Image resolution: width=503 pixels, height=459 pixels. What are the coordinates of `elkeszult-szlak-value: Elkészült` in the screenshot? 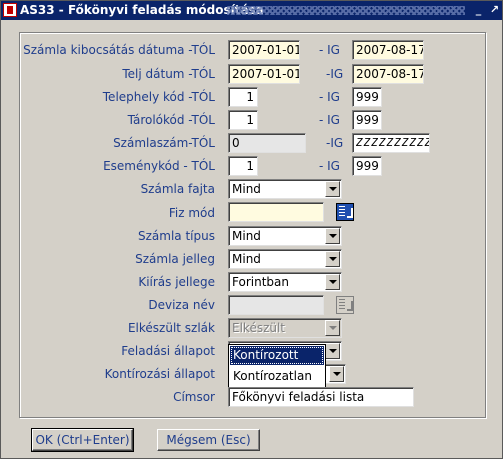 It's located at (259, 328).